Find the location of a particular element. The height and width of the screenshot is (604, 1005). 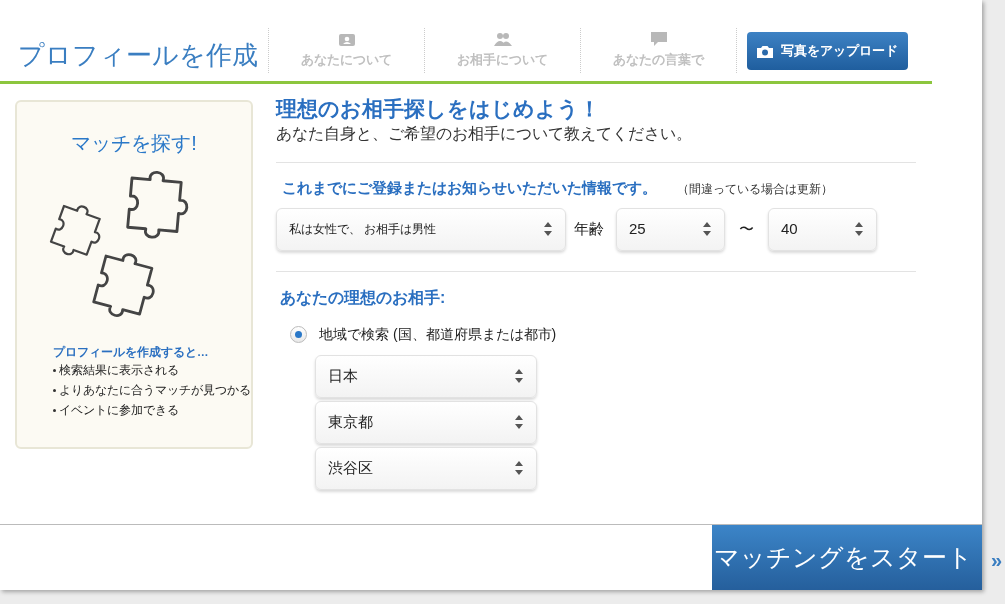

sidebar-title: マッチを探す! is located at coordinates (134, 143).